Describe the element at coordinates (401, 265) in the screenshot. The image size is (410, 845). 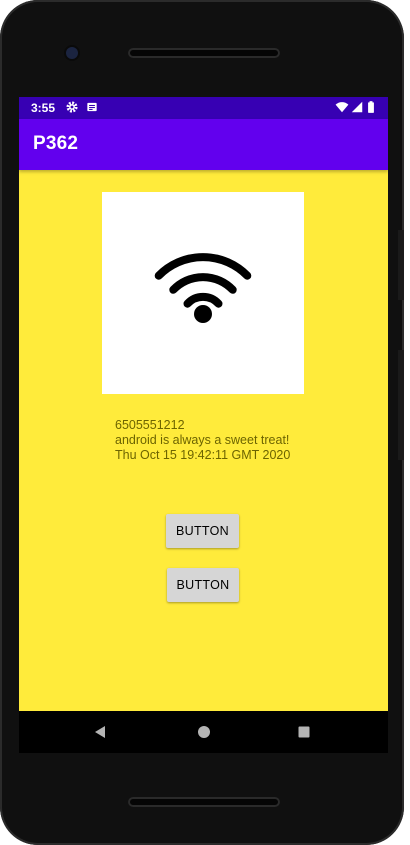
I see `power-button` at that location.